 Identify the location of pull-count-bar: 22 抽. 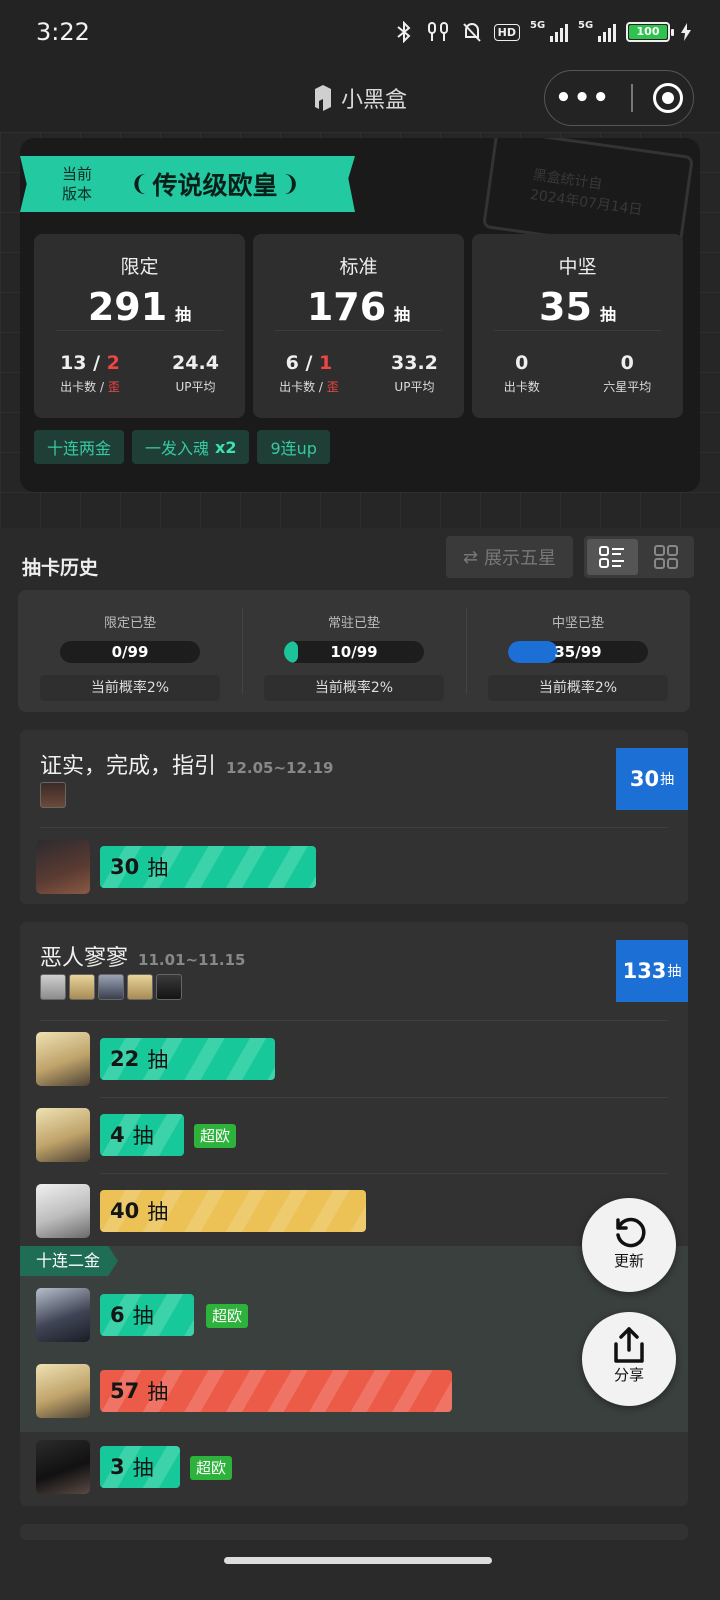
(187, 1059).